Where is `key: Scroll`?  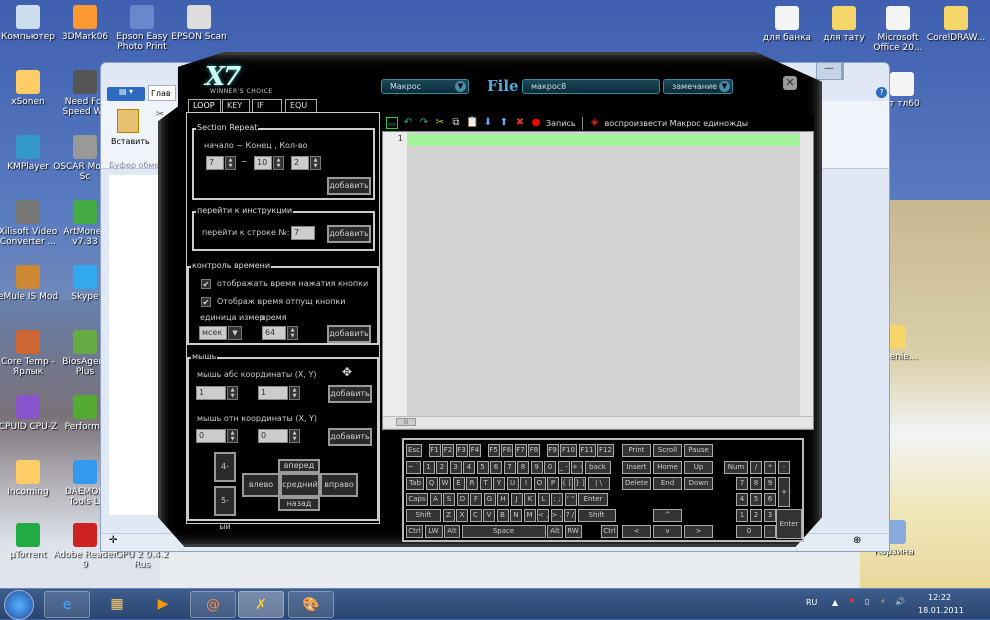
key: Scroll is located at coordinates (667, 450).